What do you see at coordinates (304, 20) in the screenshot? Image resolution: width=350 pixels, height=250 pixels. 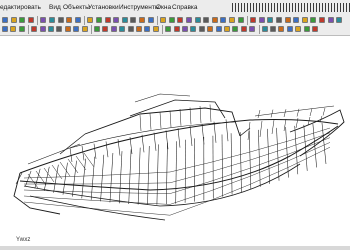 I see `wire-icon` at bounding box center [304, 20].